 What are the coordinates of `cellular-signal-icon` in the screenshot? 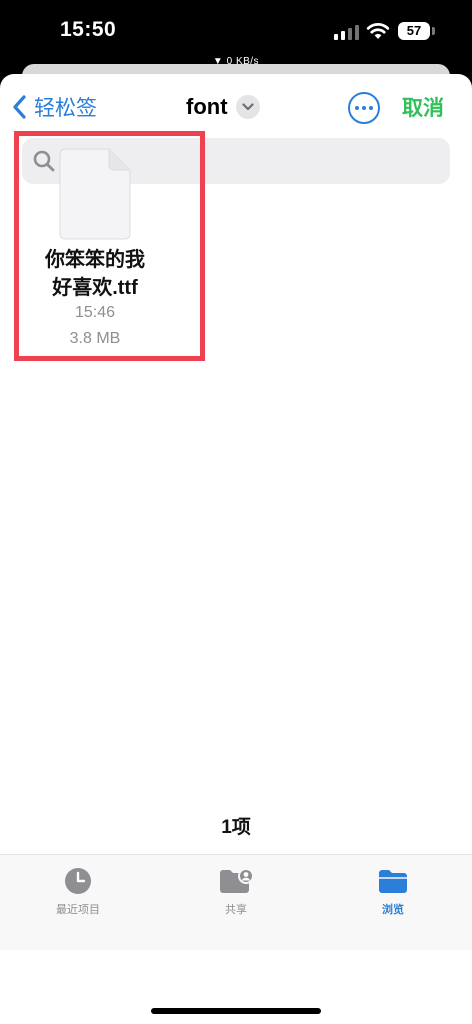 It's located at (347, 32).